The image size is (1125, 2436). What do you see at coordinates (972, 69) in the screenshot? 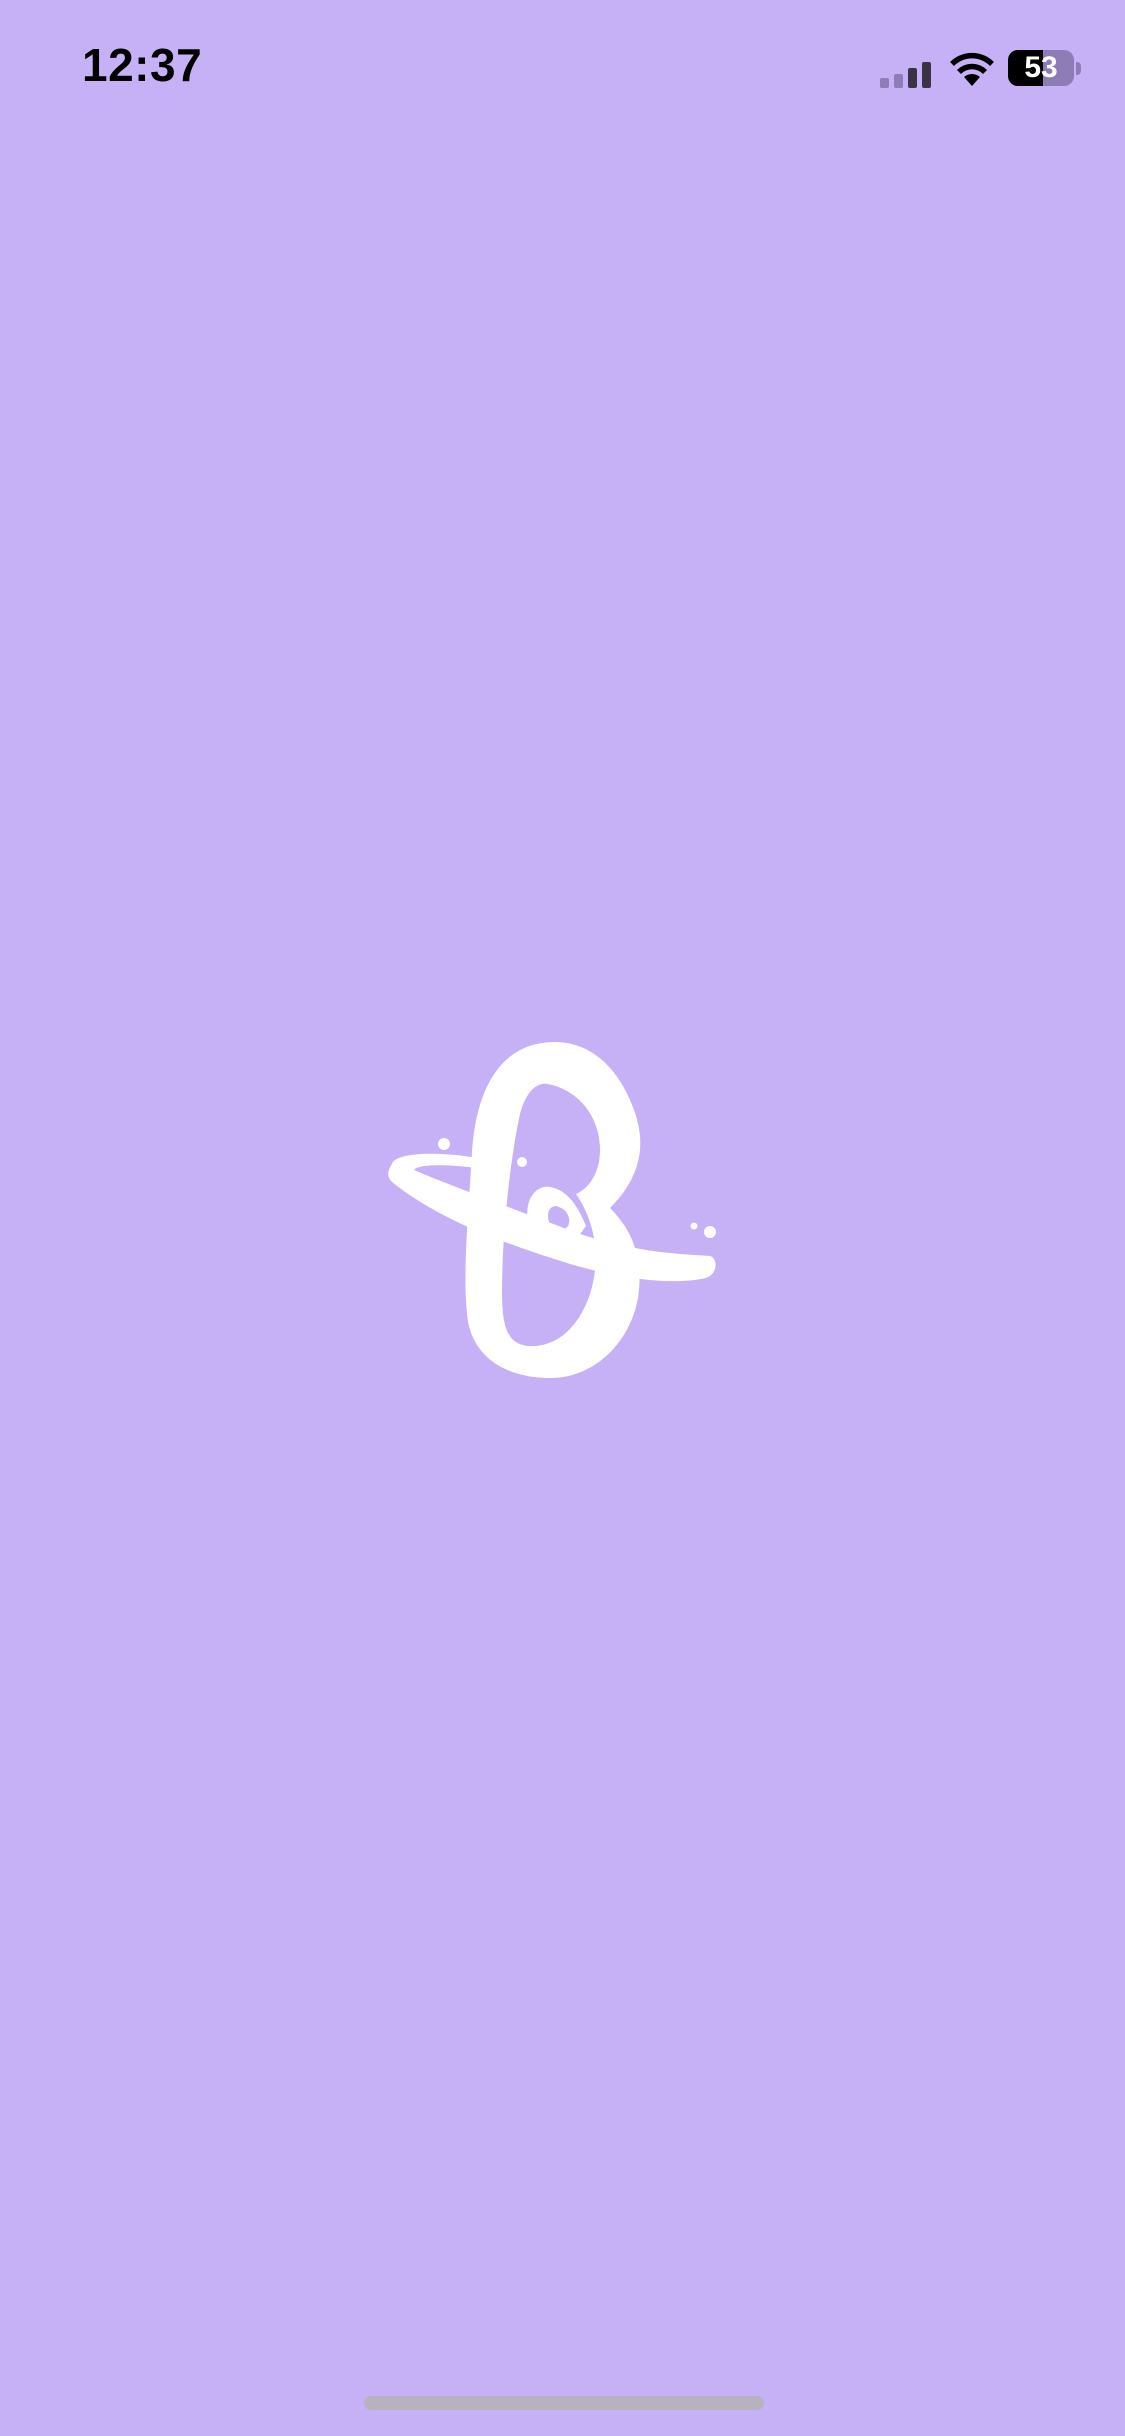
I see `wifi-icon` at bounding box center [972, 69].